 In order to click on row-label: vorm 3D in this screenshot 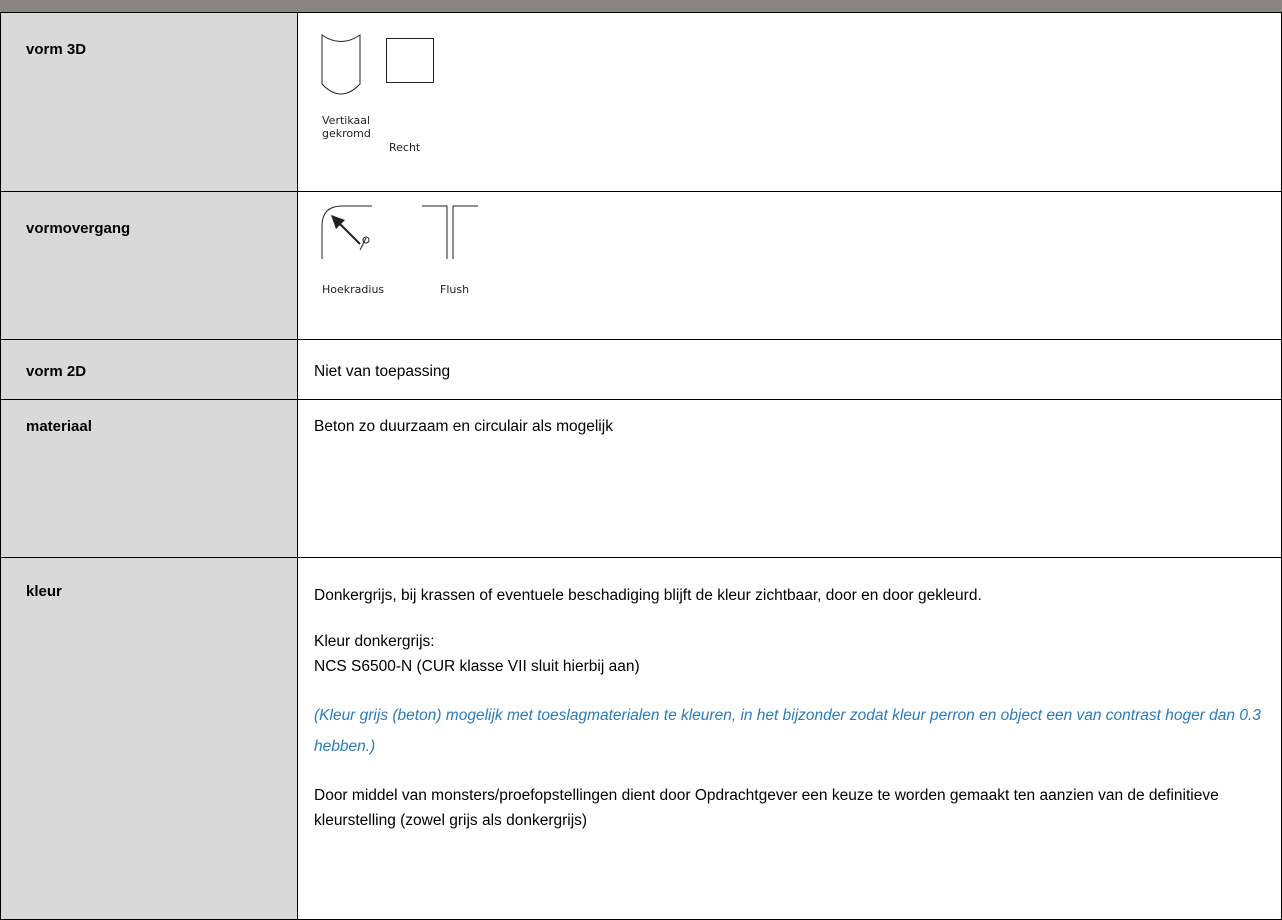, I will do `click(149, 102)`.